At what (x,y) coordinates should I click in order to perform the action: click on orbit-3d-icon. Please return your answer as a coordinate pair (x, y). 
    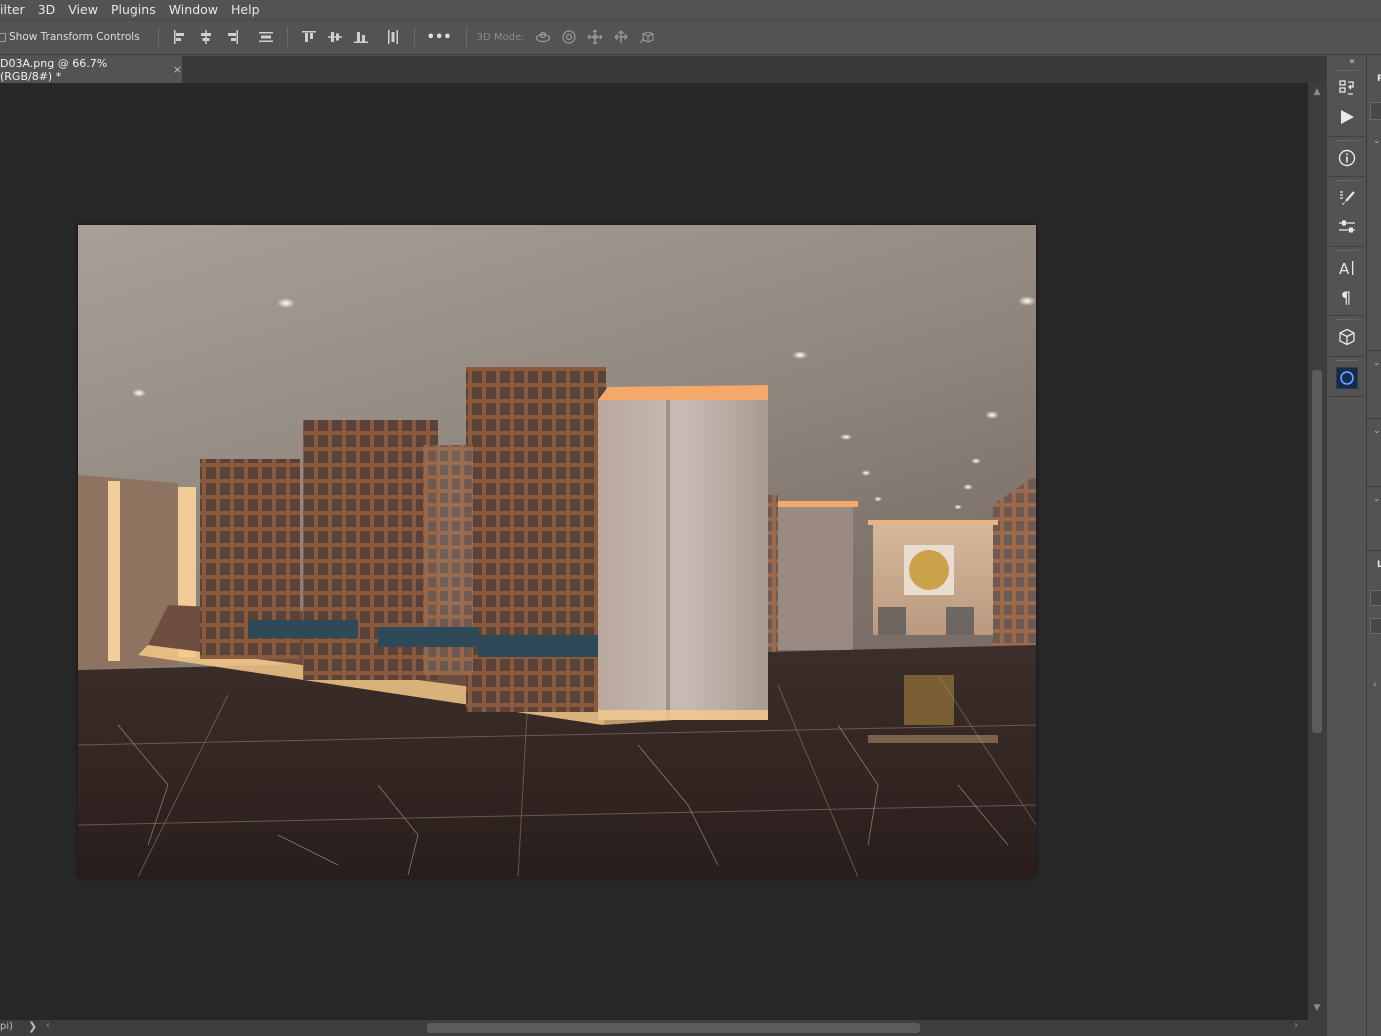
    Looking at the image, I should click on (543, 37).